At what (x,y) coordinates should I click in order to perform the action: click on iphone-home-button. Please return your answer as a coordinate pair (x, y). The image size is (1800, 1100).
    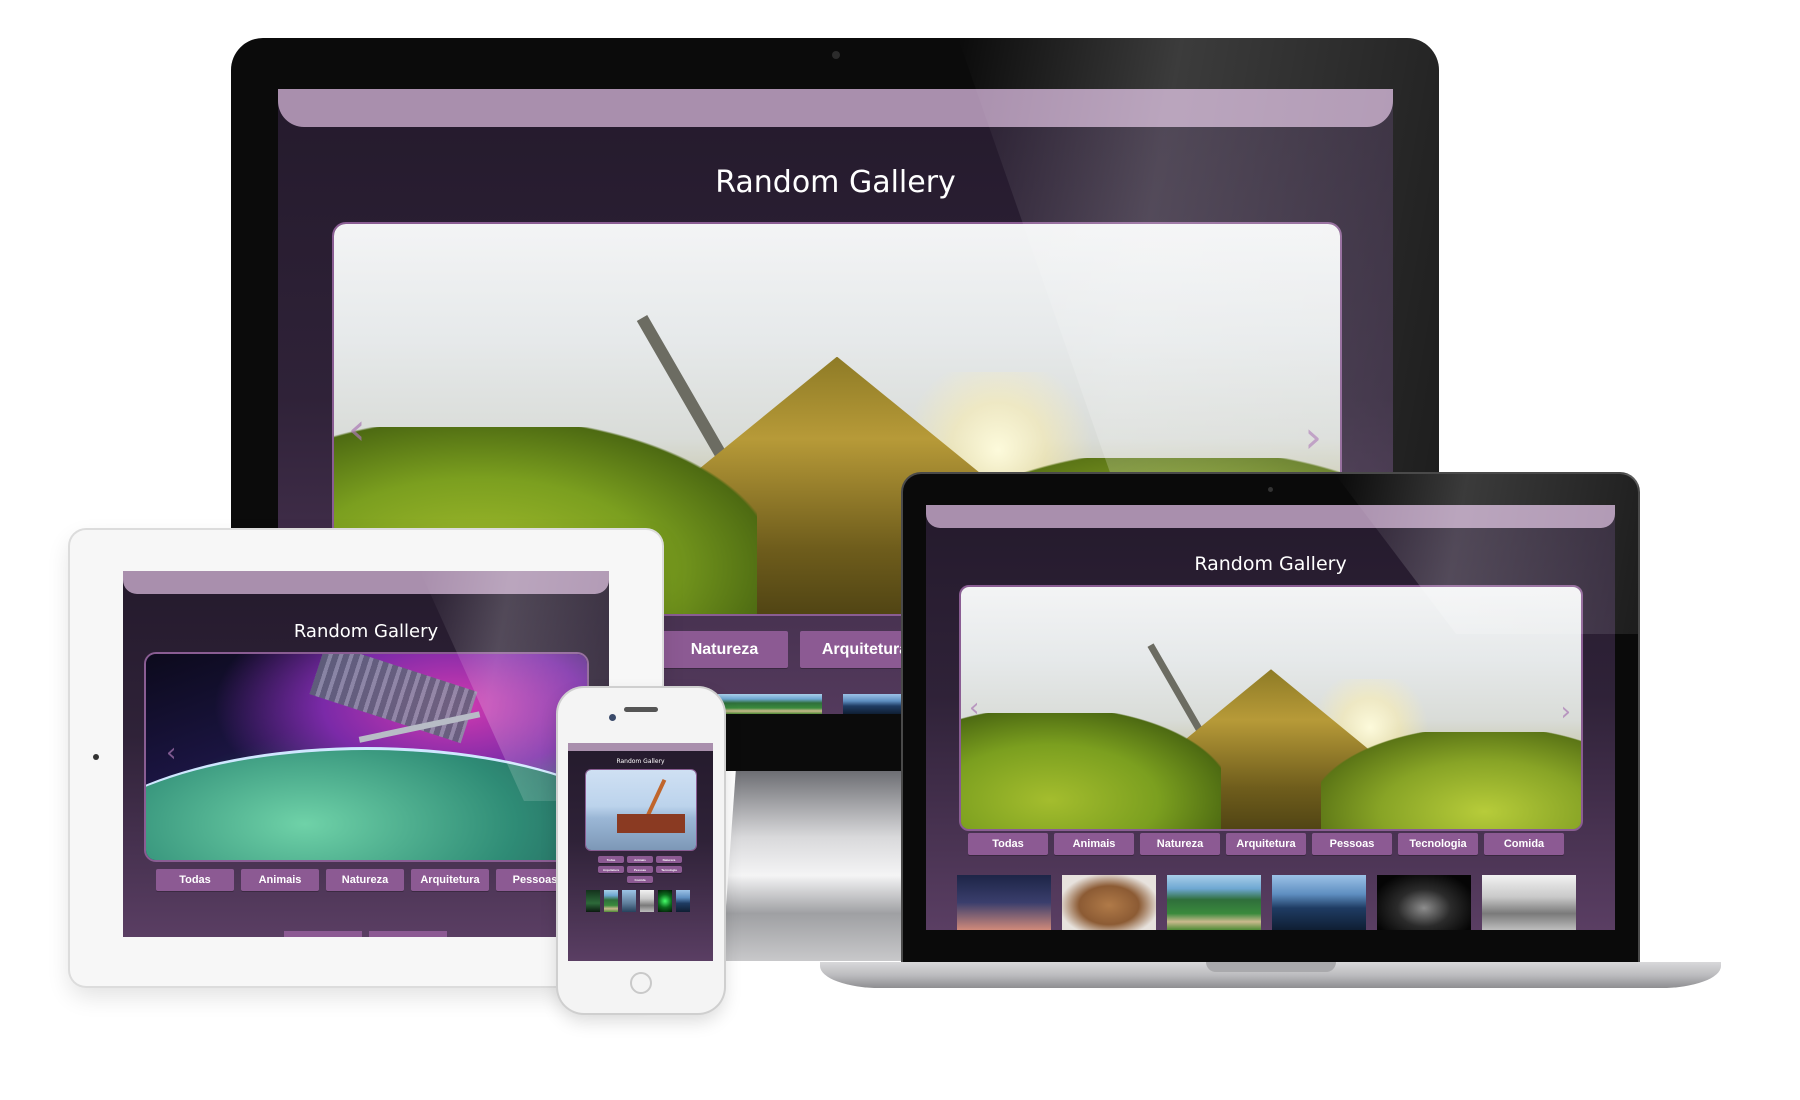
    Looking at the image, I should click on (641, 983).